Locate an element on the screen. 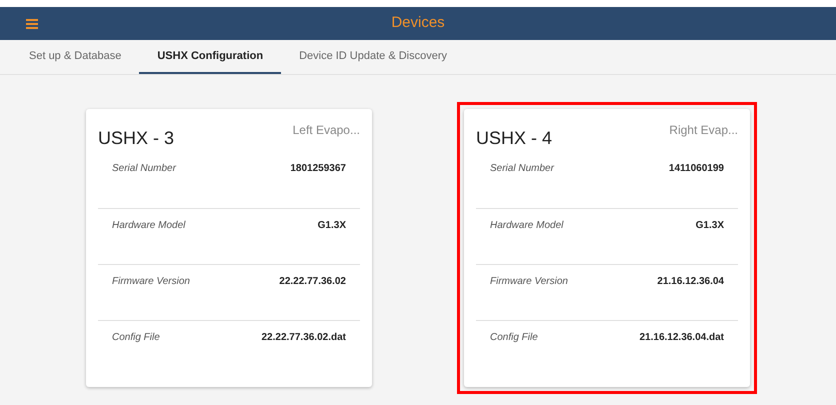 Image resolution: width=836 pixels, height=405 pixels. field-value: 1411060199 is located at coordinates (696, 169).